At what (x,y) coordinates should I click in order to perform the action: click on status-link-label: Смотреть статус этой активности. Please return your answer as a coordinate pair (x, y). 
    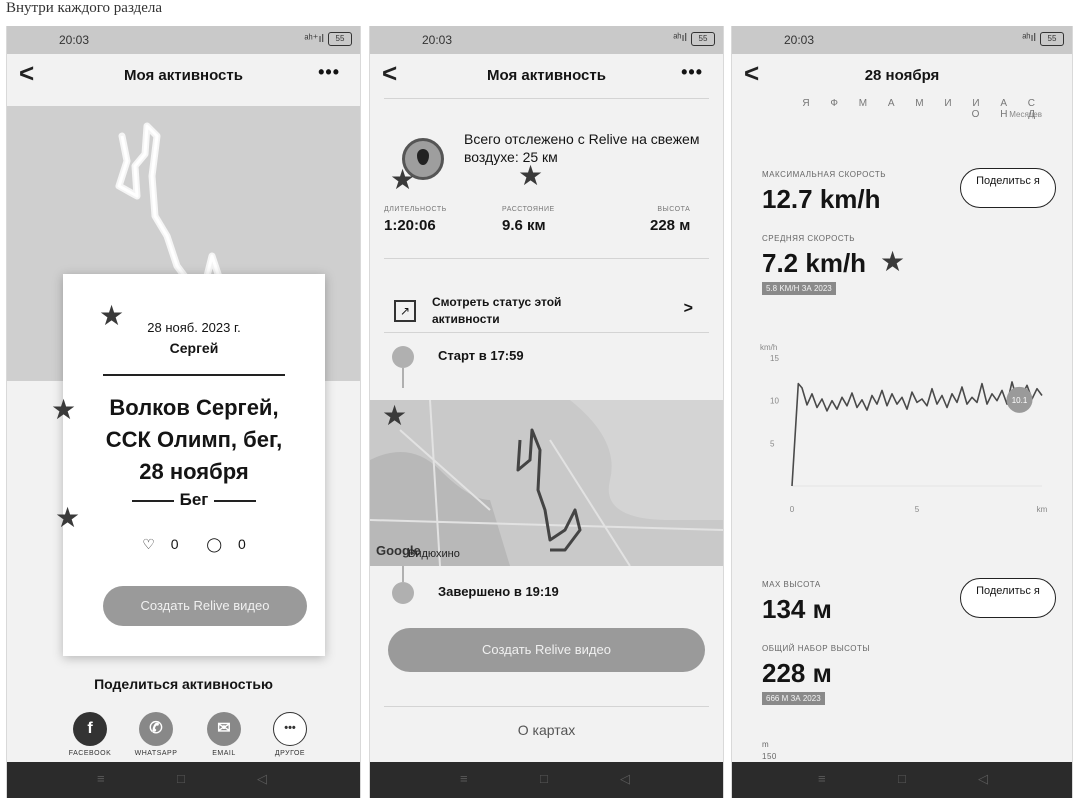
    Looking at the image, I should click on (497, 310).